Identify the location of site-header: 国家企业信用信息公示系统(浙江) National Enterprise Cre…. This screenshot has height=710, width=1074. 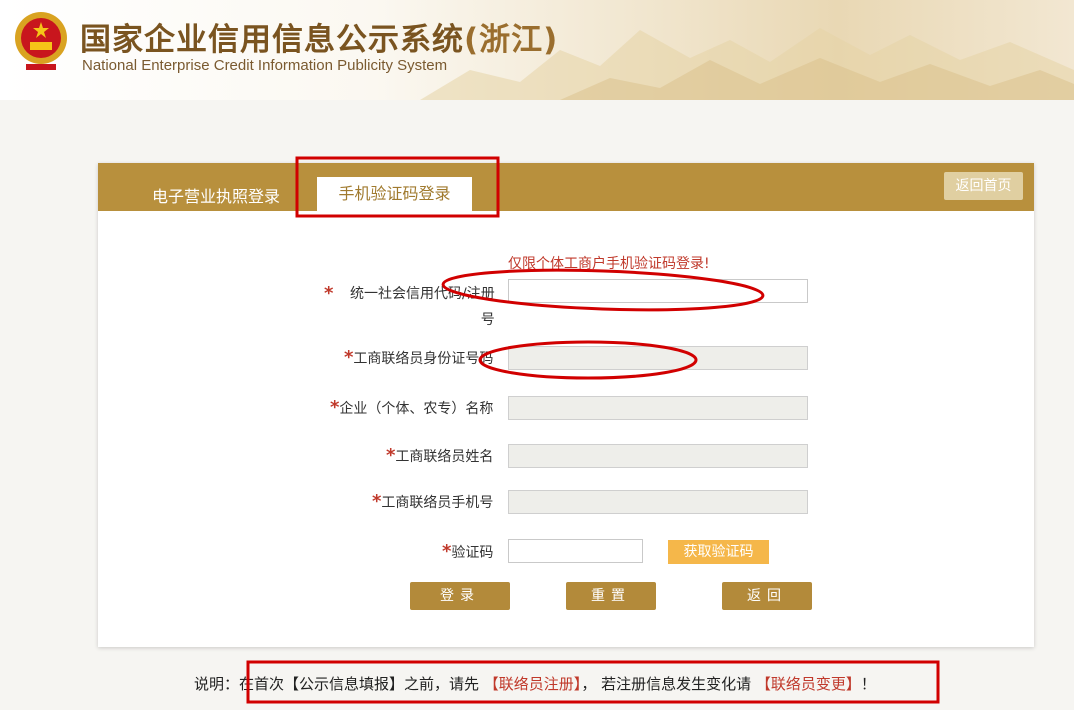
(537, 50).